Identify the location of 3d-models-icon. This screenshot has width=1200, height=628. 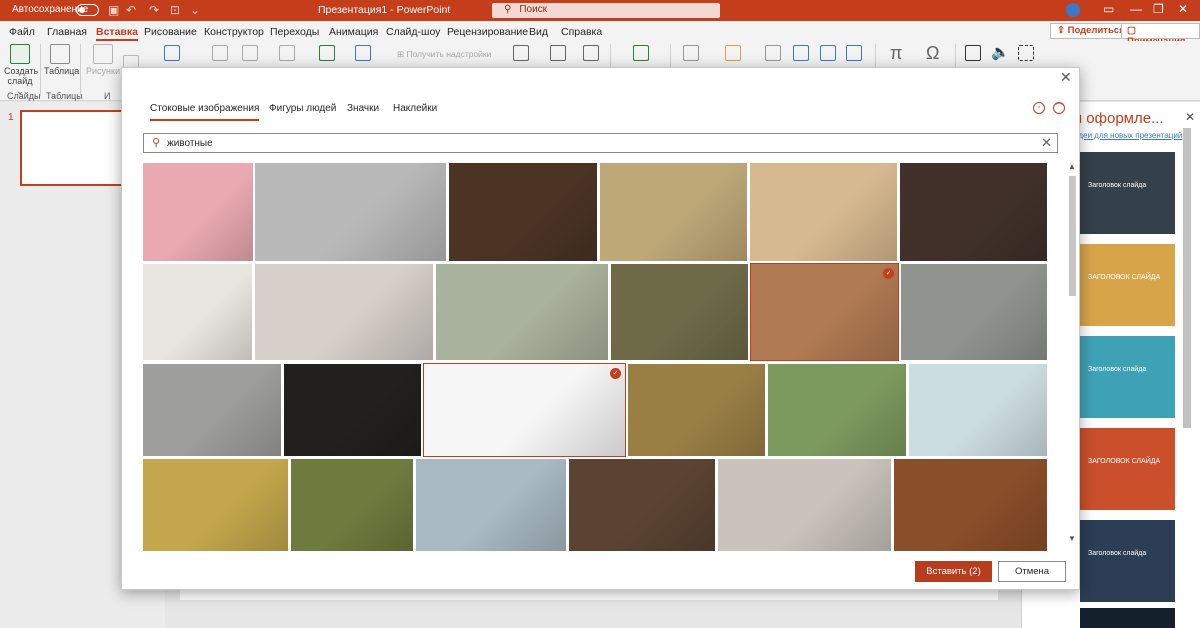
(287, 53).